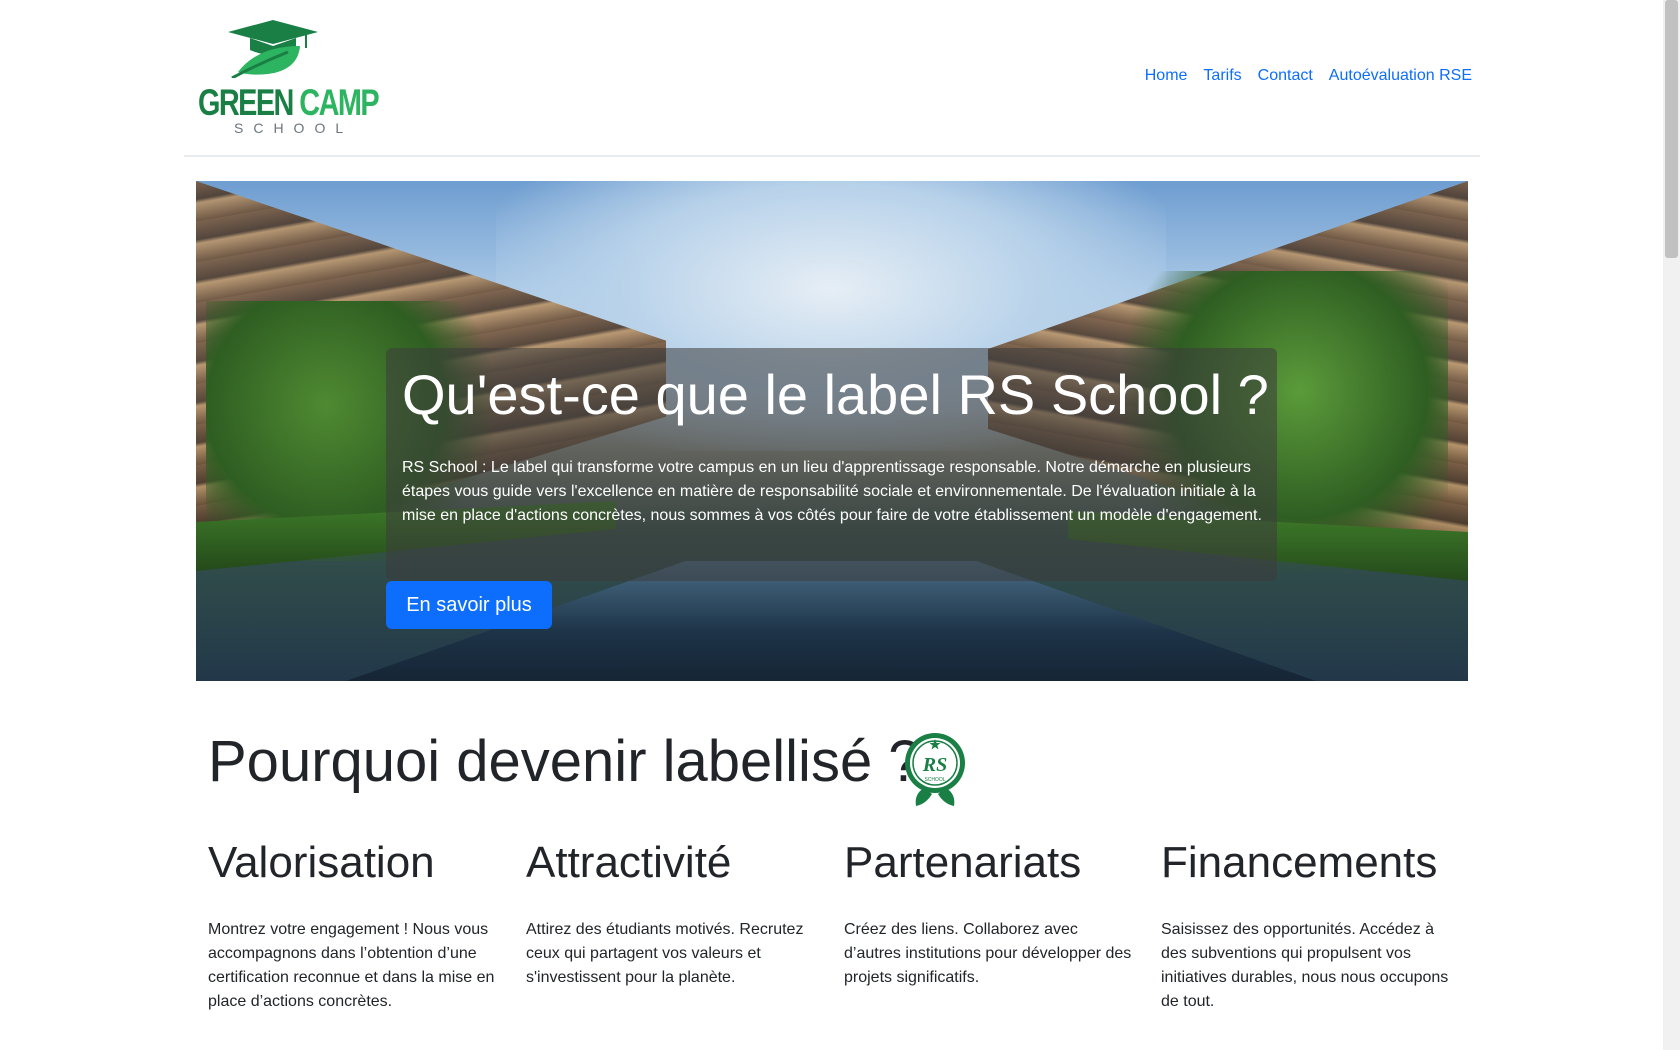  What do you see at coordinates (246, 102) in the screenshot?
I see `logo-word-green: GREEN` at bounding box center [246, 102].